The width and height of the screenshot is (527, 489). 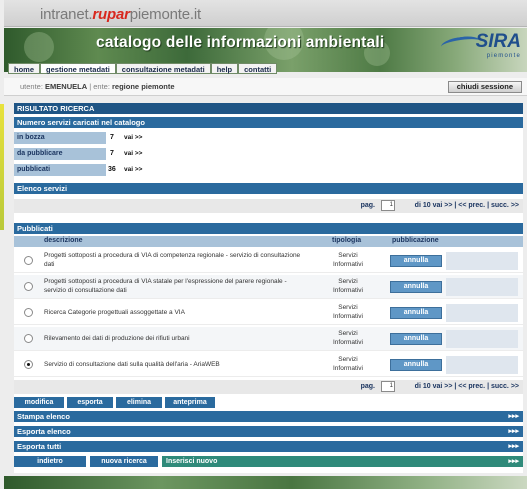 What do you see at coordinates (63, 240) in the screenshot?
I see `col-descrizione: descrizione` at bounding box center [63, 240].